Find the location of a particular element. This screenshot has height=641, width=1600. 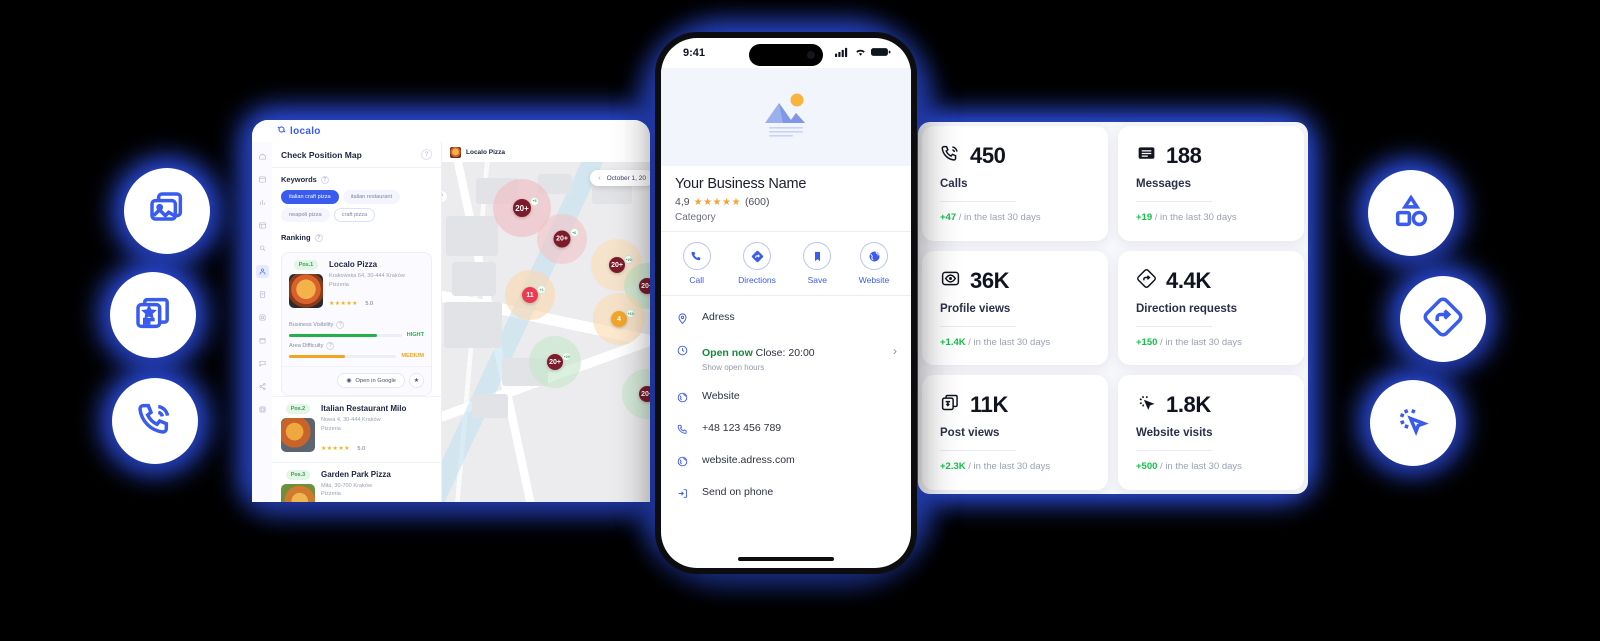

chevron-right-icon: › is located at coordinates (895, 351).